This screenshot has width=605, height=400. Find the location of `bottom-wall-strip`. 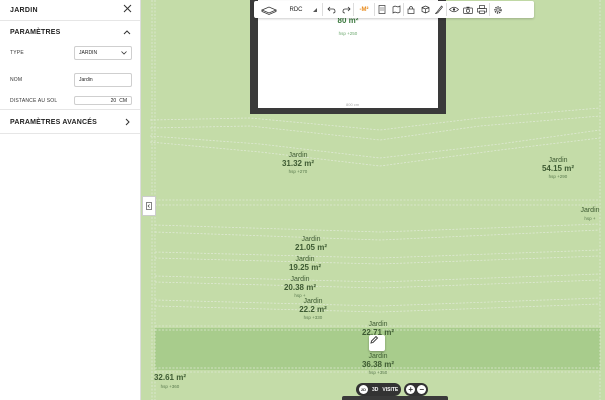

bottom-wall-strip is located at coordinates (395, 398).